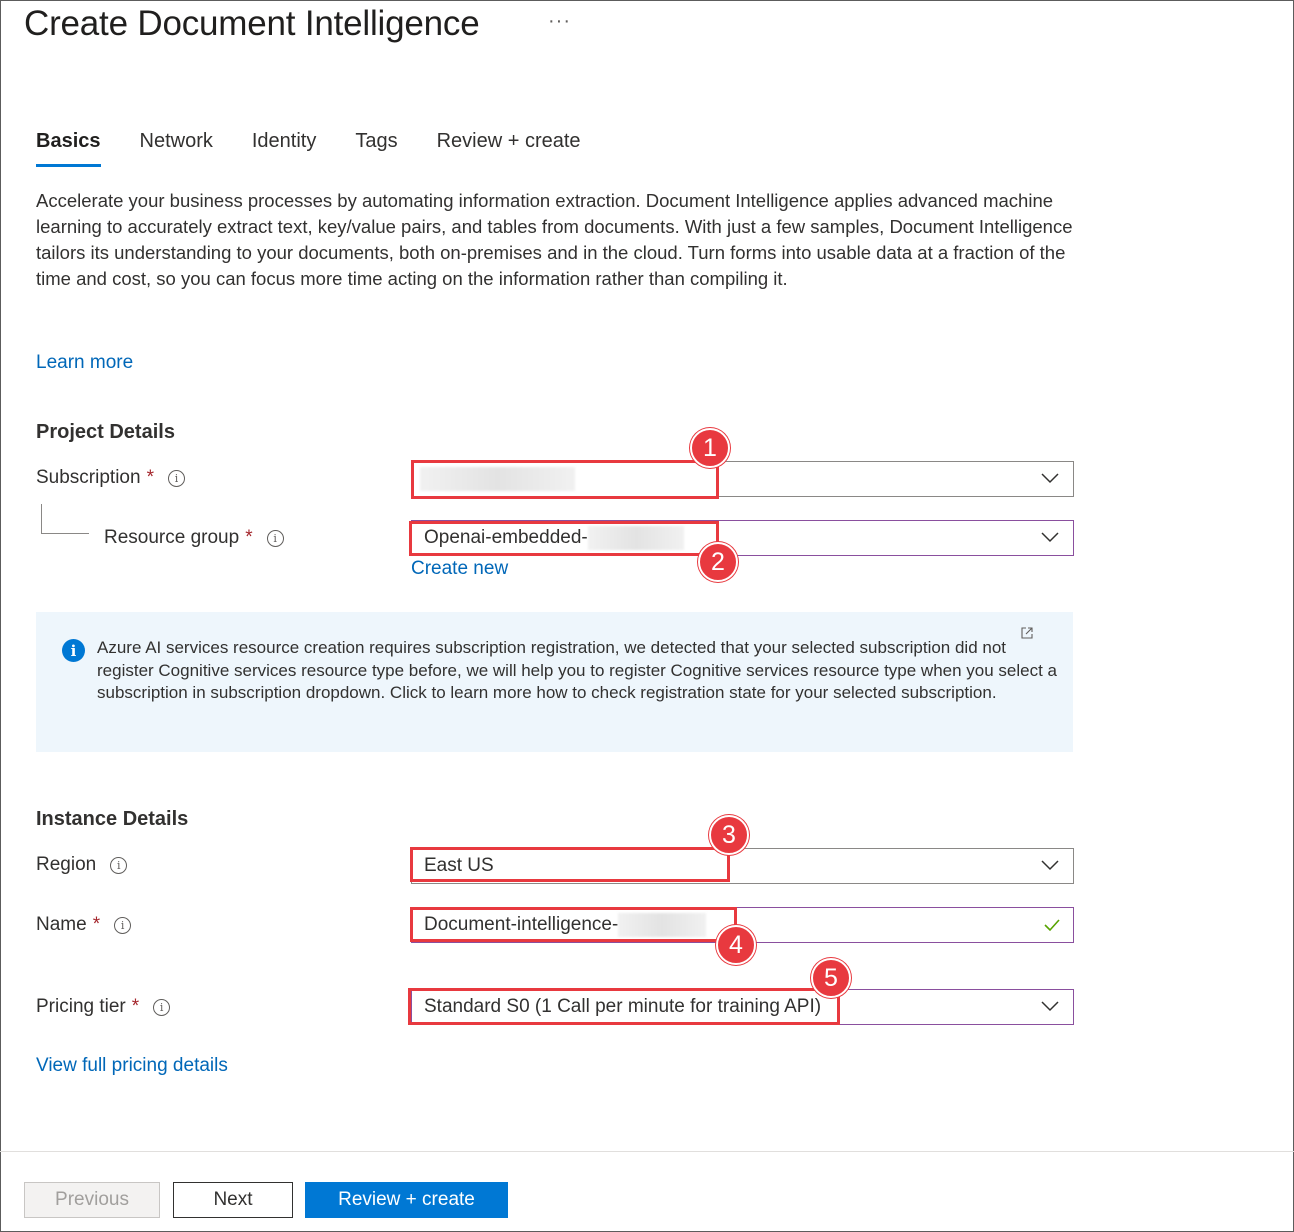 The image size is (1294, 1232). What do you see at coordinates (376, 149) in the screenshot?
I see `tab-tags: Tags` at bounding box center [376, 149].